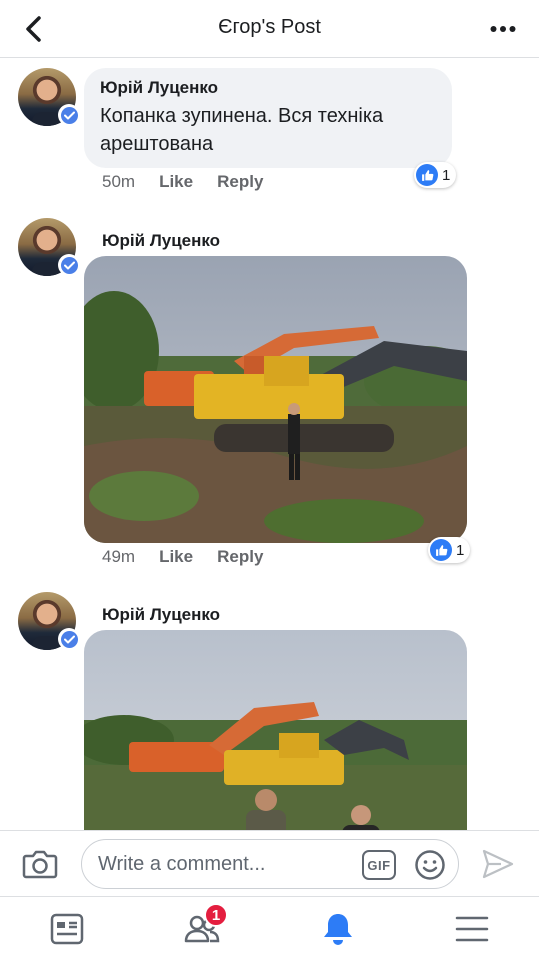 This screenshot has height=960, width=539. I want to click on comment-composer: GIF, so click(269, 863).